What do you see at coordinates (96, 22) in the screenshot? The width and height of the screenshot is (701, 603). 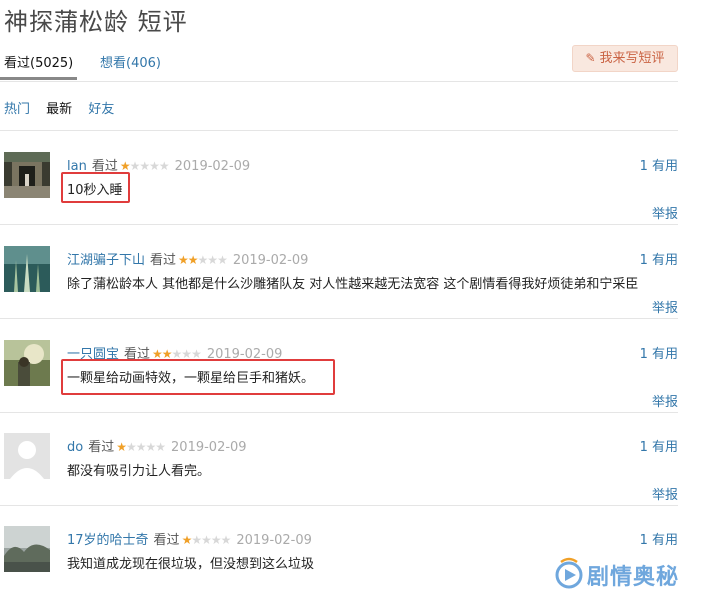 I see `page-title: 神探蒲松龄 短评` at bounding box center [96, 22].